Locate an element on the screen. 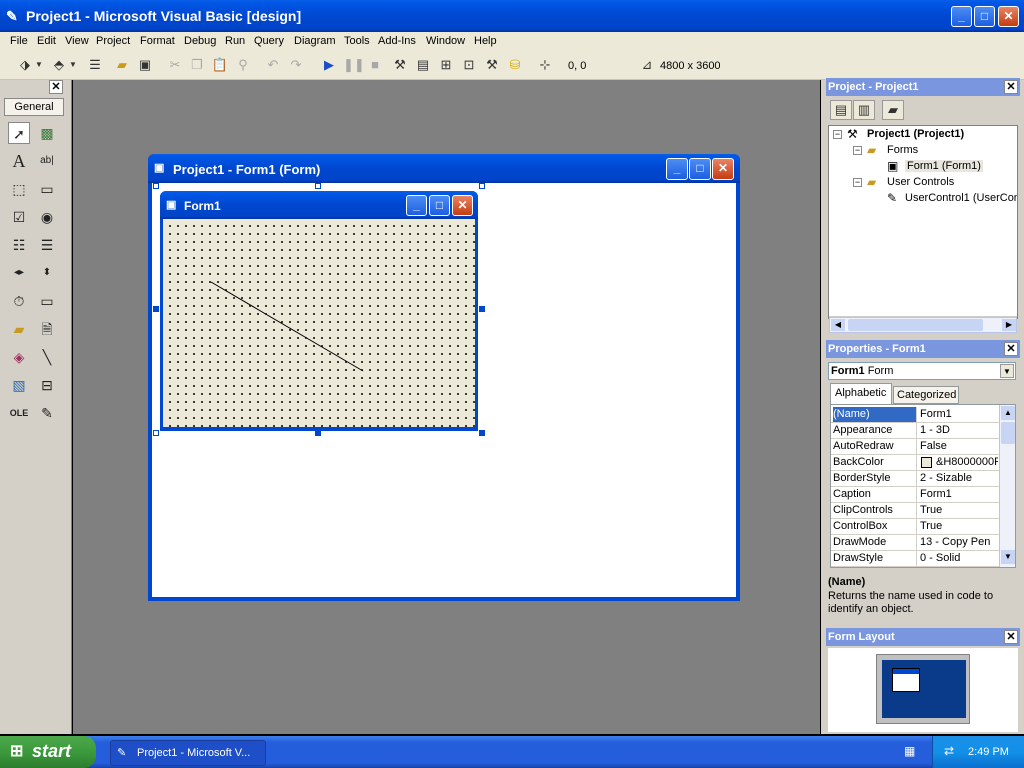 This screenshot has height=768, width=1024. project-close-button: ✕ is located at coordinates (1011, 87).